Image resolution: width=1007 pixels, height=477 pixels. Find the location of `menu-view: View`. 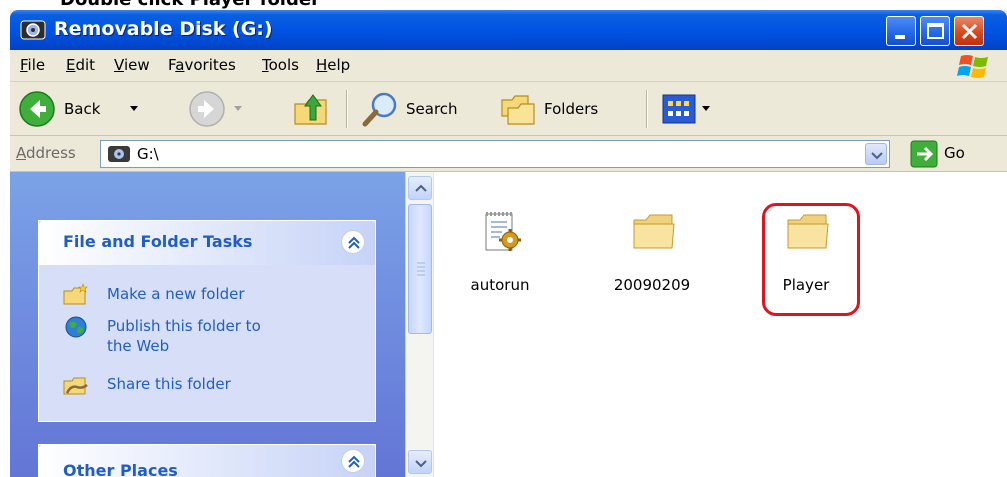

menu-view: View is located at coordinates (132, 65).